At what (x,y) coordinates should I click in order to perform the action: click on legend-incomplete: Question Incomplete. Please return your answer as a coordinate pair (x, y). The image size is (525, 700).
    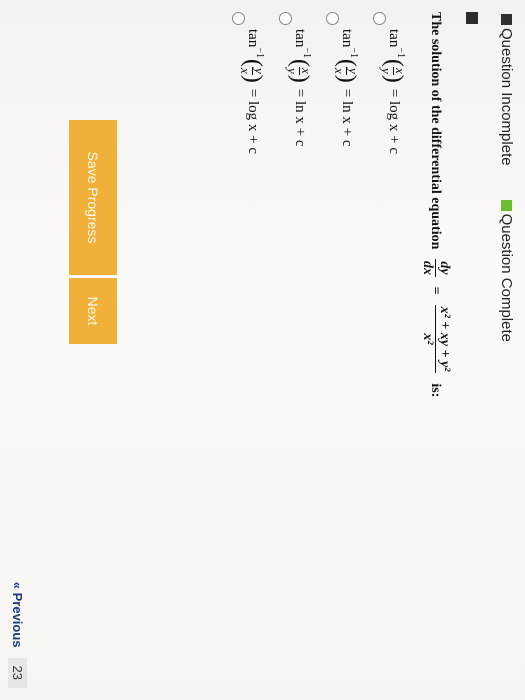
    Looking at the image, I should click on (506, 90).